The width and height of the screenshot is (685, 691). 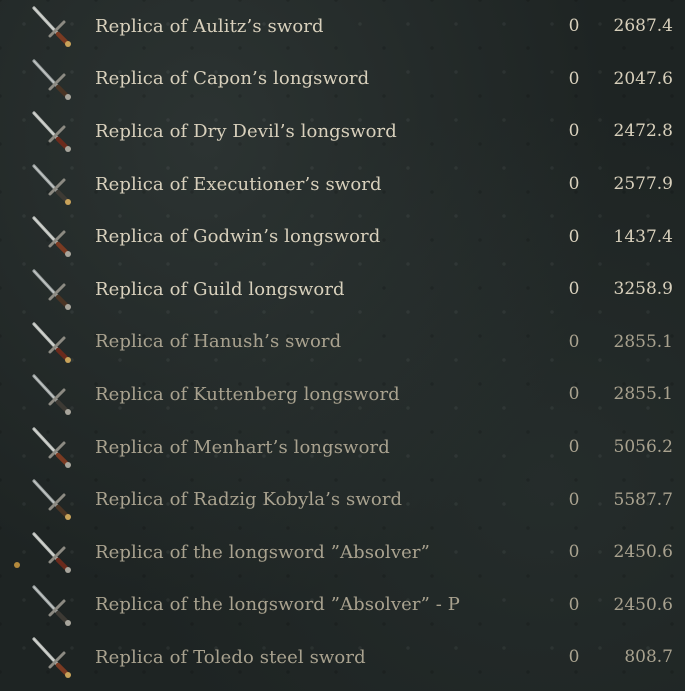 I want to click on item-row: Replica of Executioner’s sword 0 2577.9, so click(x=342, y=184).